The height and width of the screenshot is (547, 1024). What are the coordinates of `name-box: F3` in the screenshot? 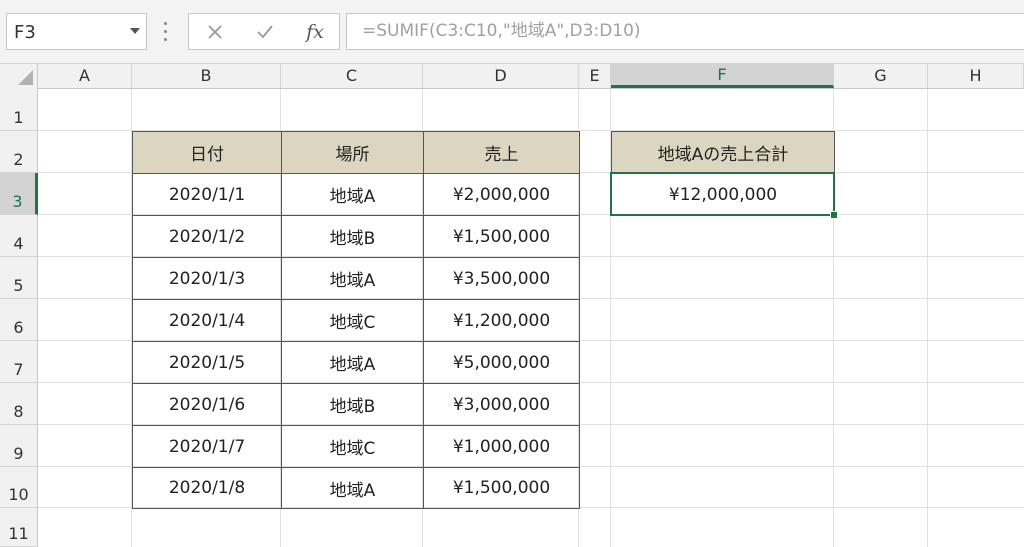 It's located at (76, 31).